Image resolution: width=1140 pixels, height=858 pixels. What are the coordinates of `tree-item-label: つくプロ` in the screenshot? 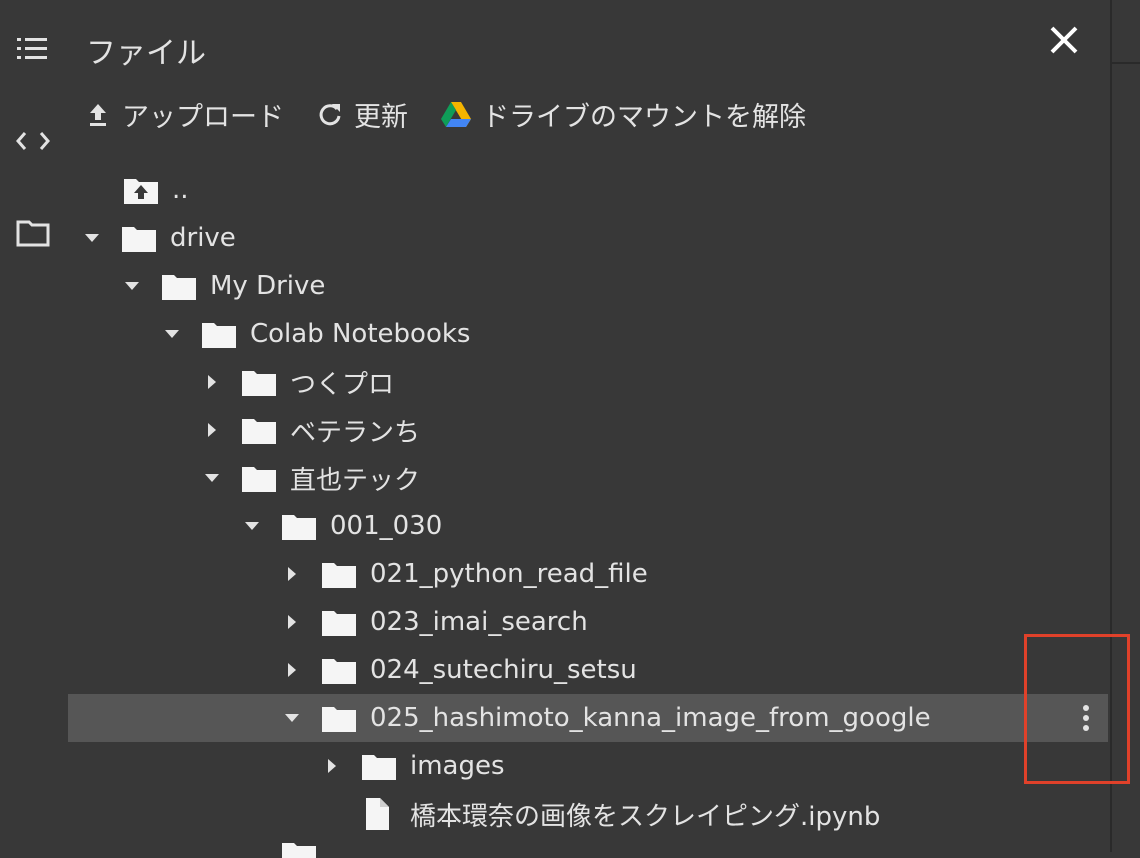 It's located at (342, 384).